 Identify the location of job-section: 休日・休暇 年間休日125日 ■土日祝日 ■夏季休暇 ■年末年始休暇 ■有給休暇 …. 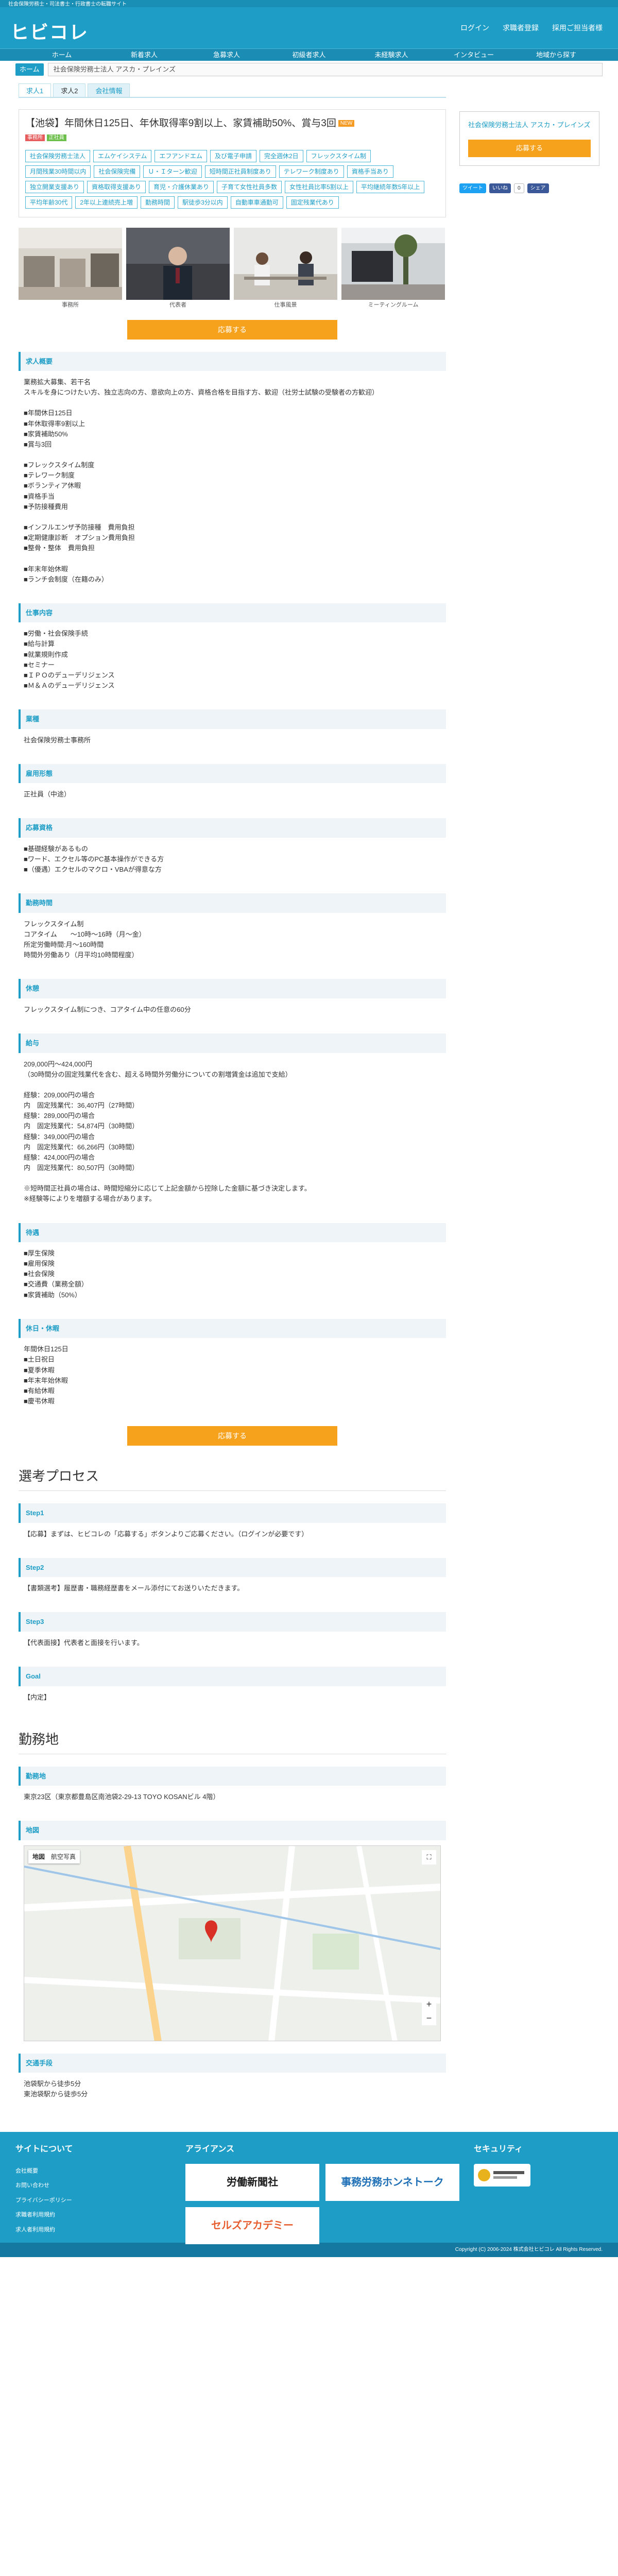
(232, 1365).